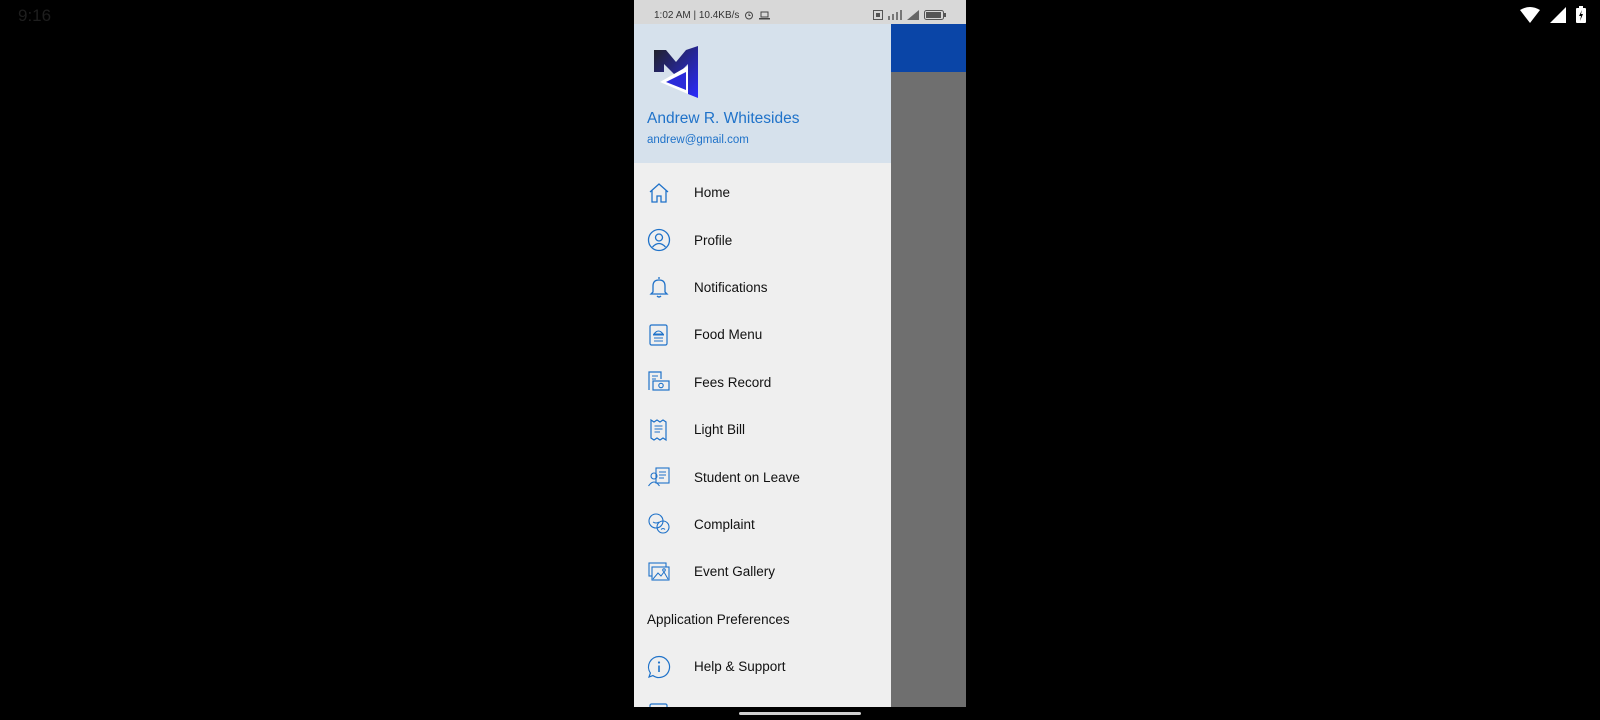  Describe the element at coordinates (935, 15) in the screenshot. I see `phone-battery-icon` at that location.